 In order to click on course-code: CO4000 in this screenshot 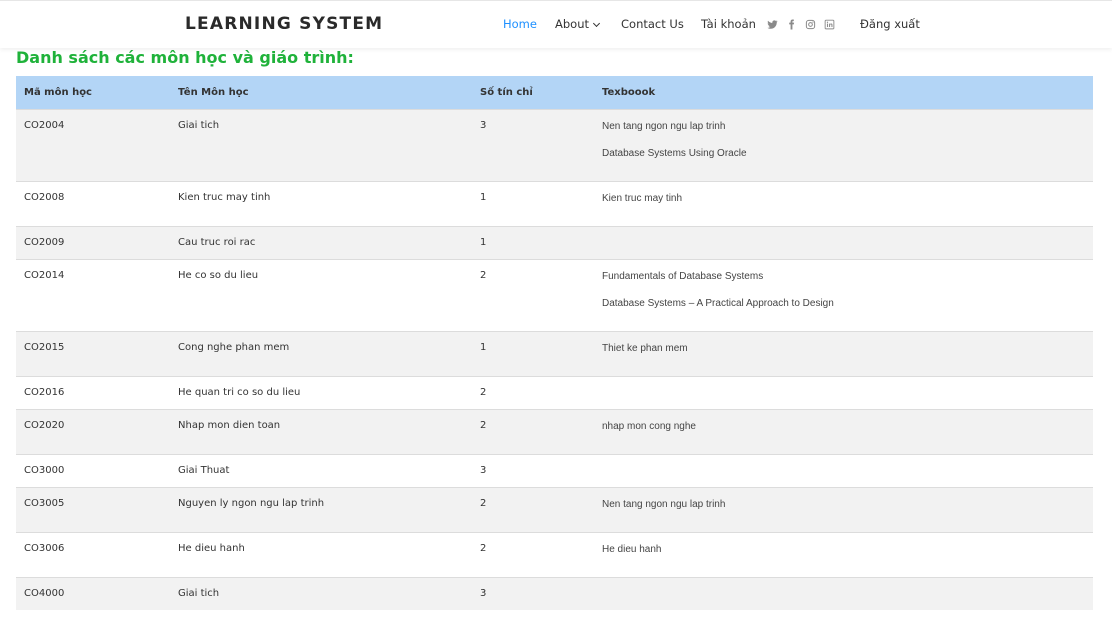, I will do `click(93, 593)`.